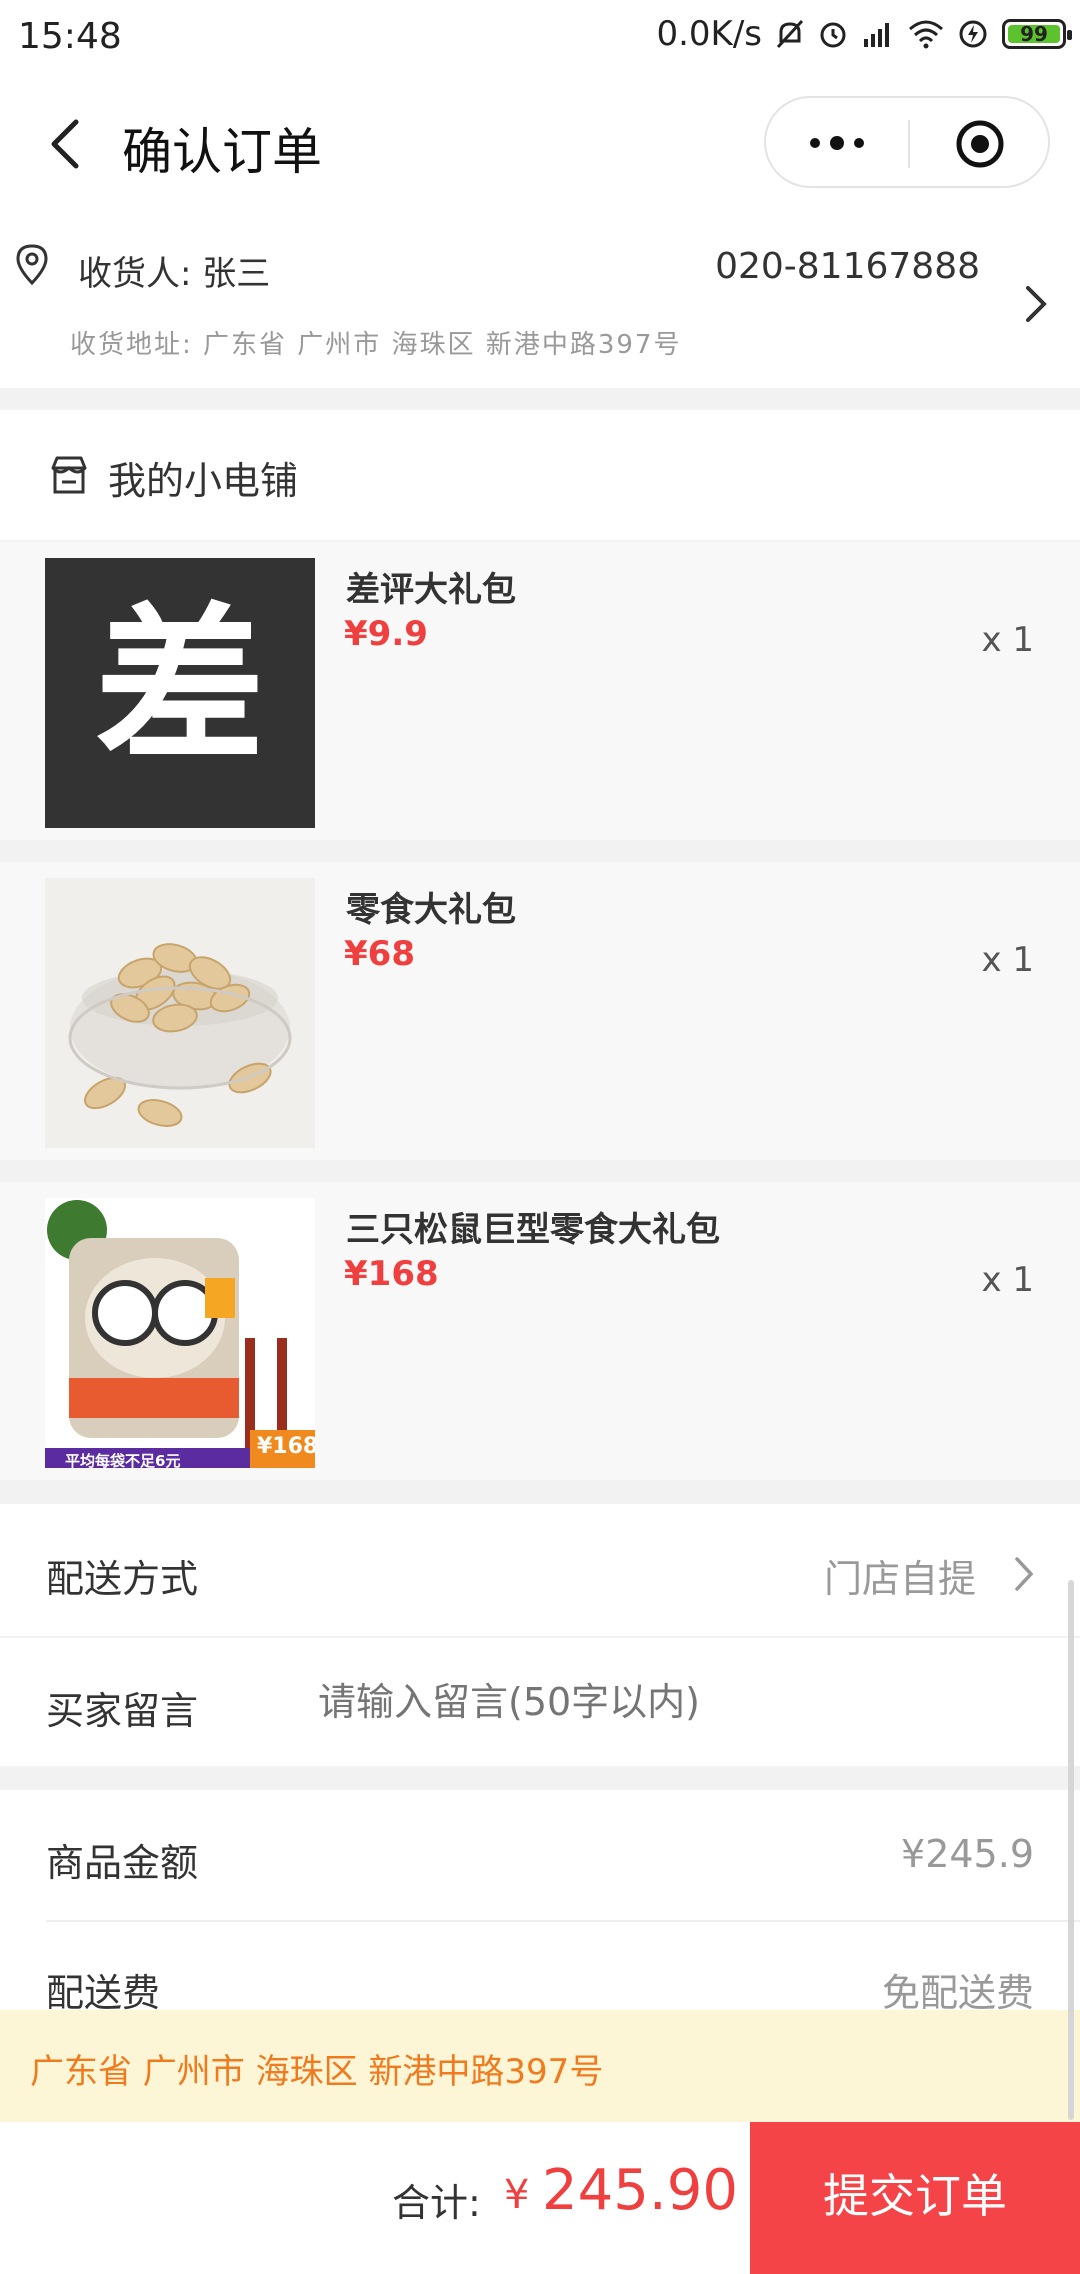 The width and height of the screenshot is (1080, 2274). What do you see at coordinates (540, 1331) in the screenshot?
I see `product-item: ¥168 平均每袋不足6元 三只松鼠巨型零食大礼包 ¥168 x 1` at bounding box center [540, 1331].